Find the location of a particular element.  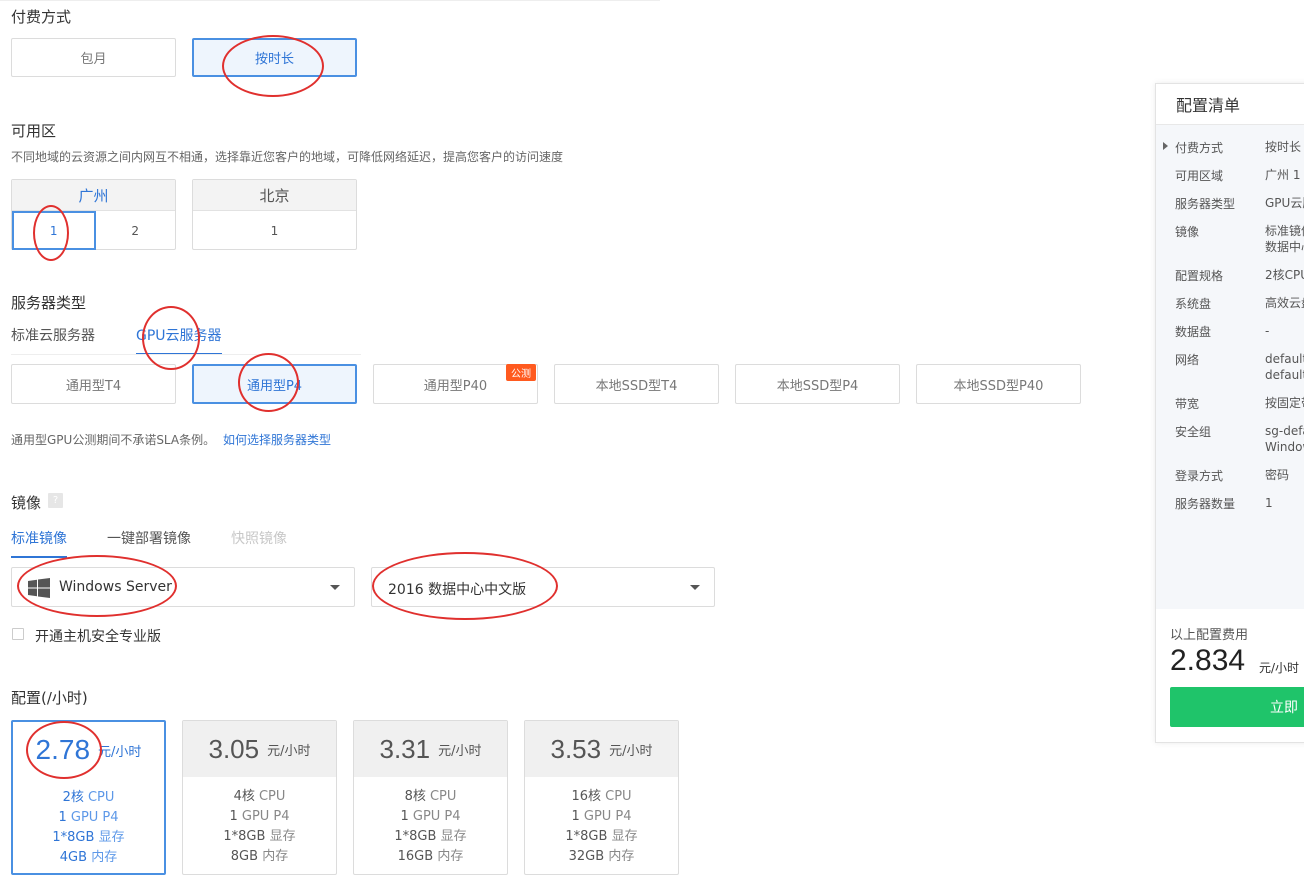

summary-value: 按固定带 is located at coordinates (1284, 403).